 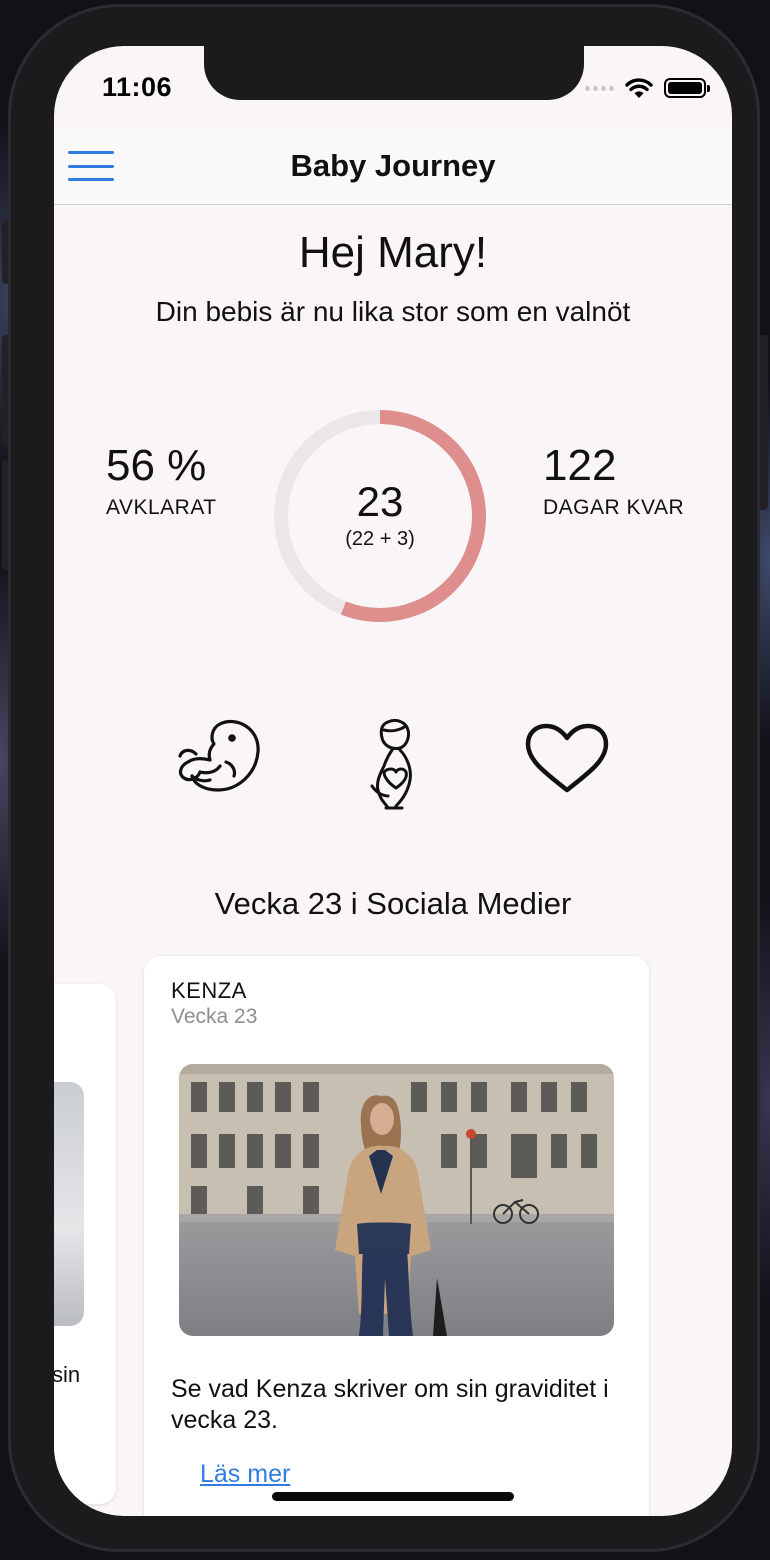 What do you see at coordinates (614, 507) in the screenshot?
I see `days-left-label: DAGAR KVAR` at bounding box center [614, 507].